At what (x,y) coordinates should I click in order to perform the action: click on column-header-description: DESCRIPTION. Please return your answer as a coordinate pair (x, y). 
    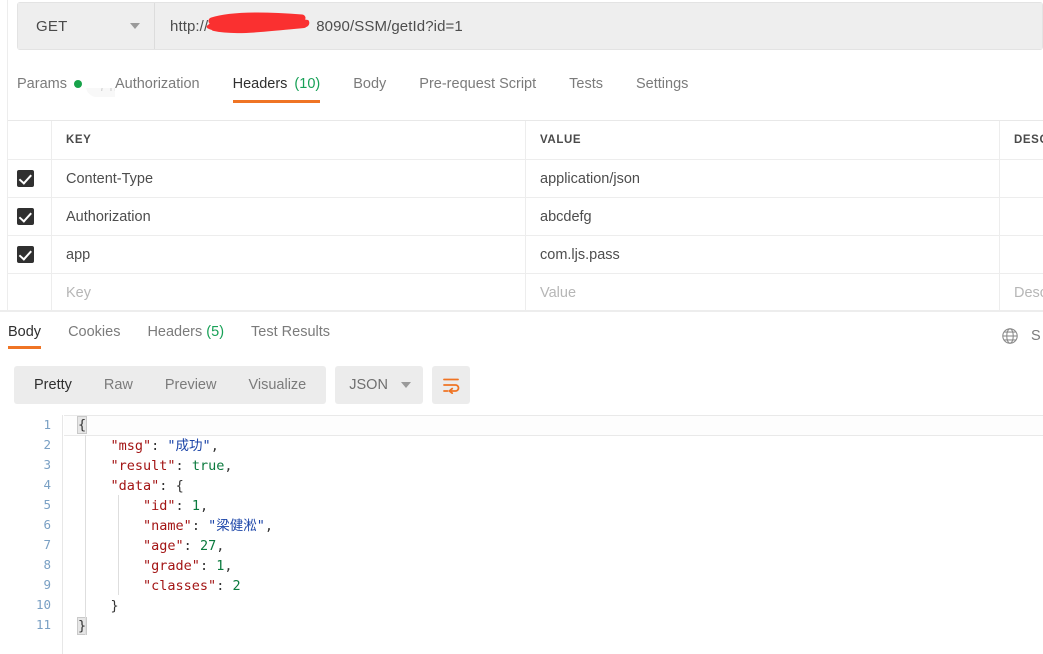
    Looking at the image, I should click on (1021, 140).